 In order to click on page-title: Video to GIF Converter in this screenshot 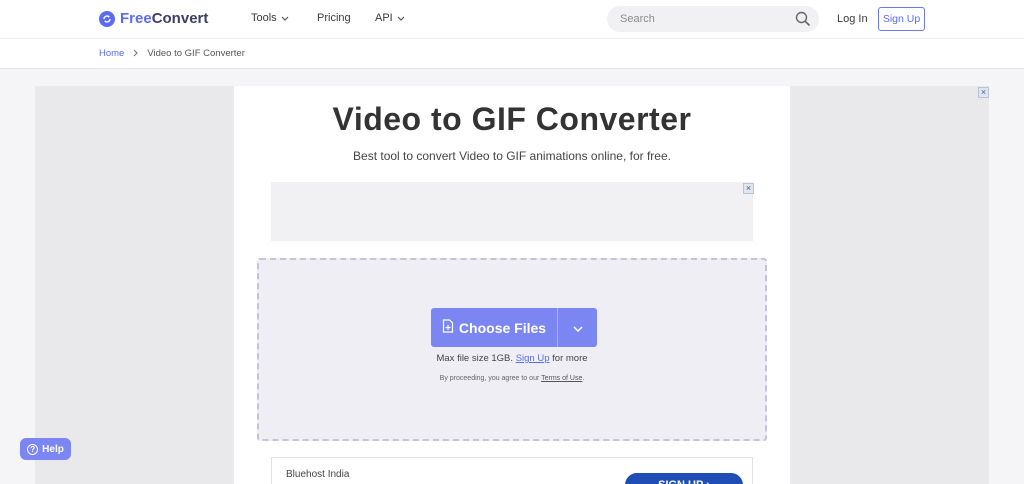, I will do `click(512, 119)`.